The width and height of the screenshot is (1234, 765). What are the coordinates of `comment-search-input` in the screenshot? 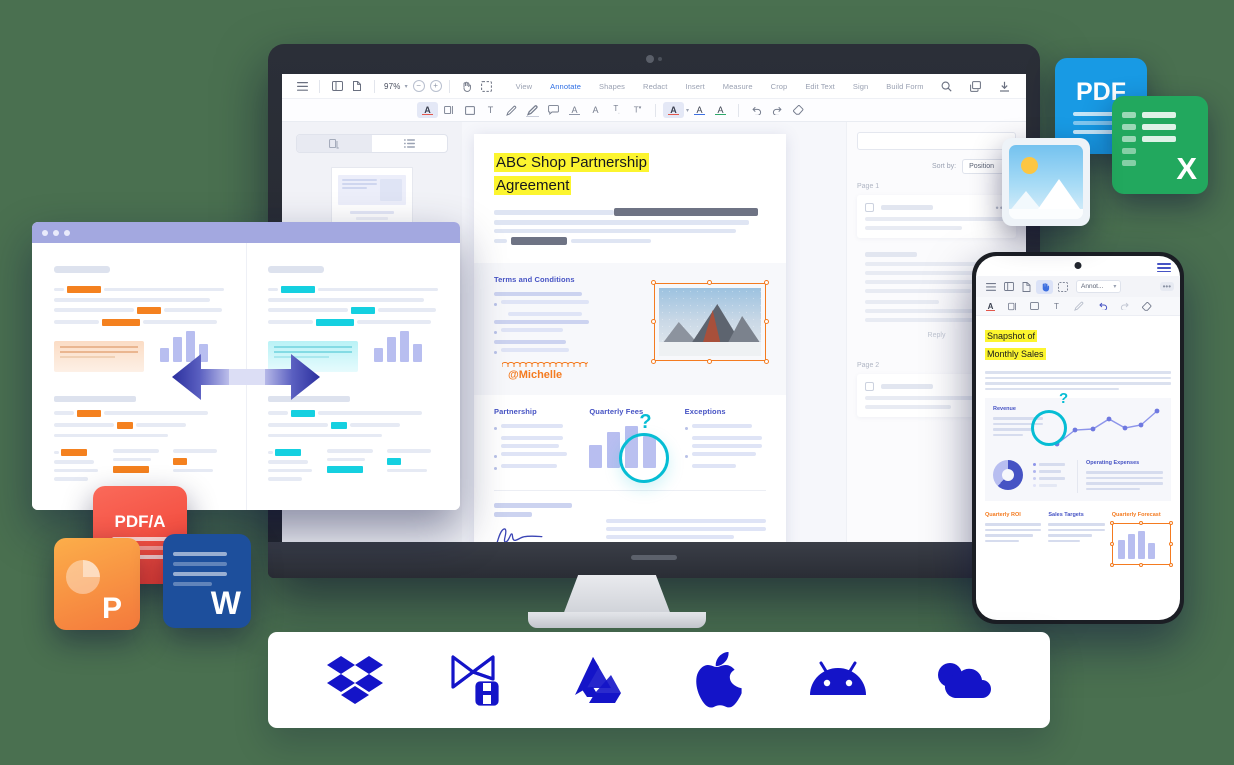 It's located at (936, 141).